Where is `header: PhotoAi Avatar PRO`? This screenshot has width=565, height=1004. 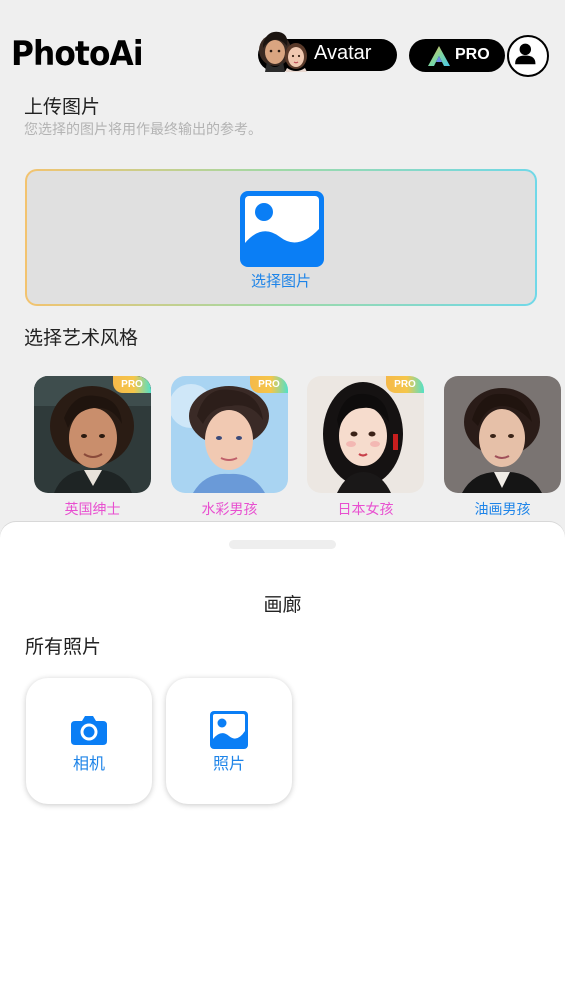 header: PhotoAi Avatar PRO is located at coordinates (282, 45).